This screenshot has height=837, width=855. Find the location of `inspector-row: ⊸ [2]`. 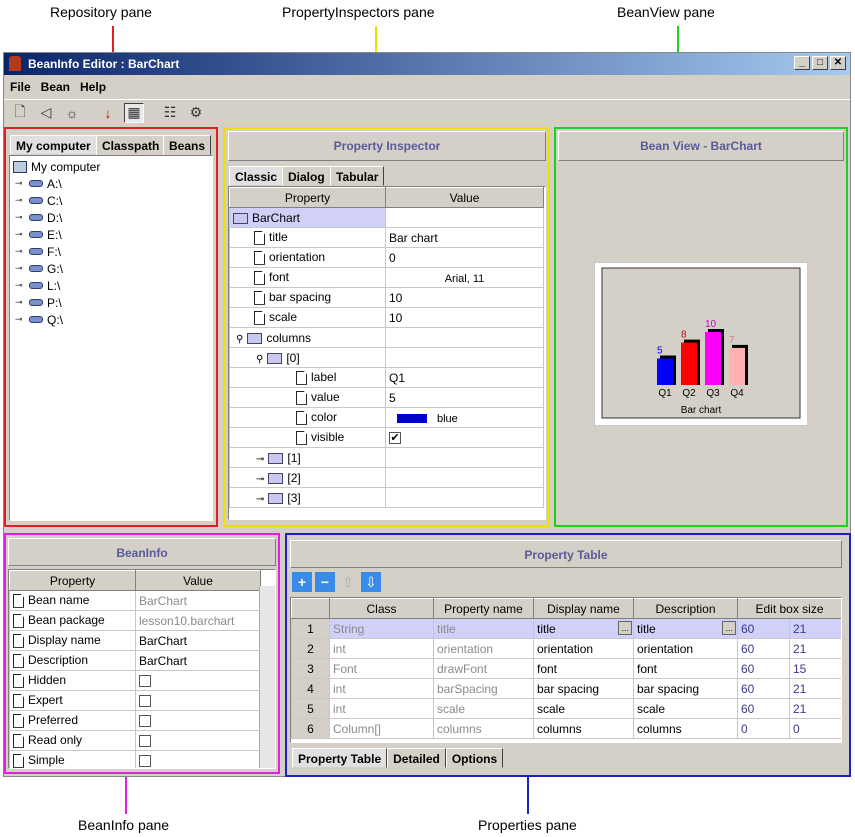

inspector-row: ⊸ [2] is located at coordinates (386, 477).